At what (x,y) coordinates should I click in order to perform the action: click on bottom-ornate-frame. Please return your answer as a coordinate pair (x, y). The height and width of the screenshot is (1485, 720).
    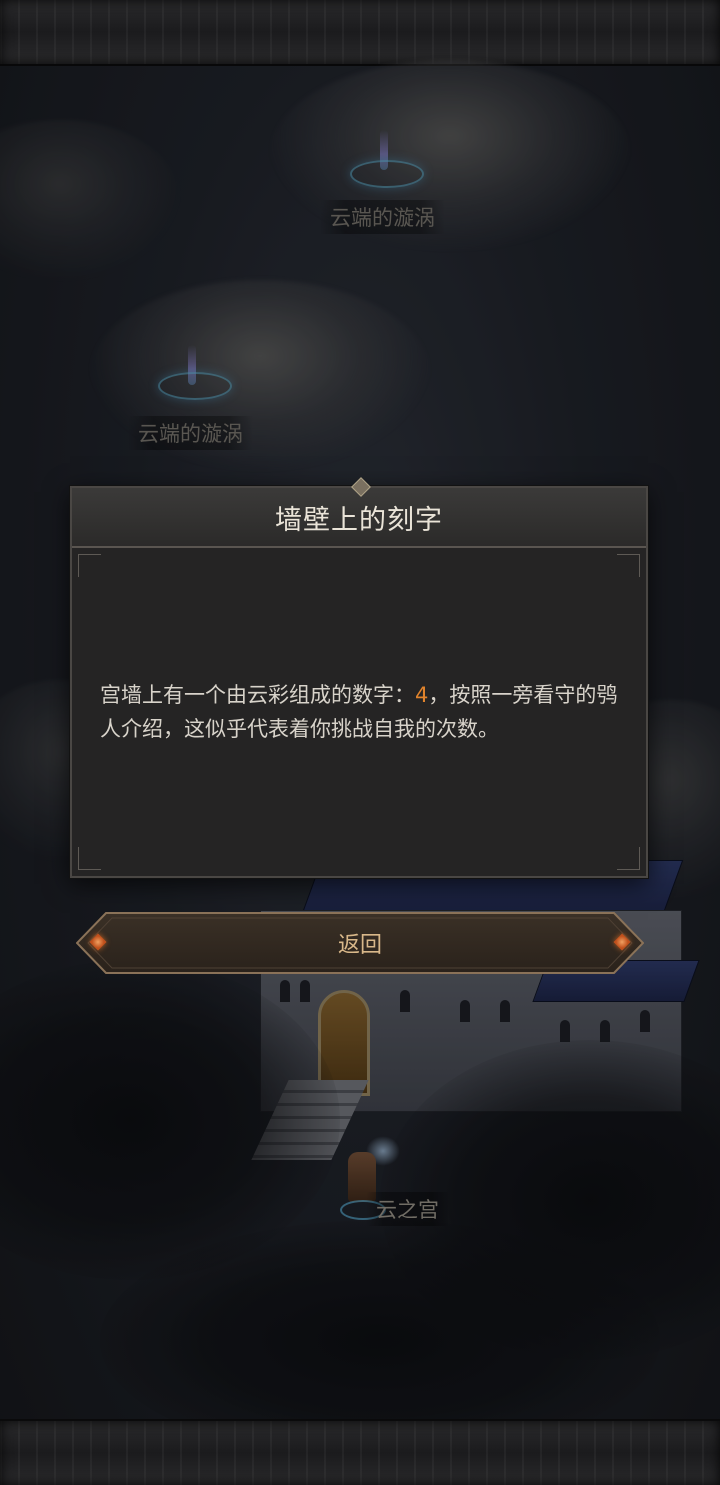
    Looking at the image, I should click on (360, 1452).